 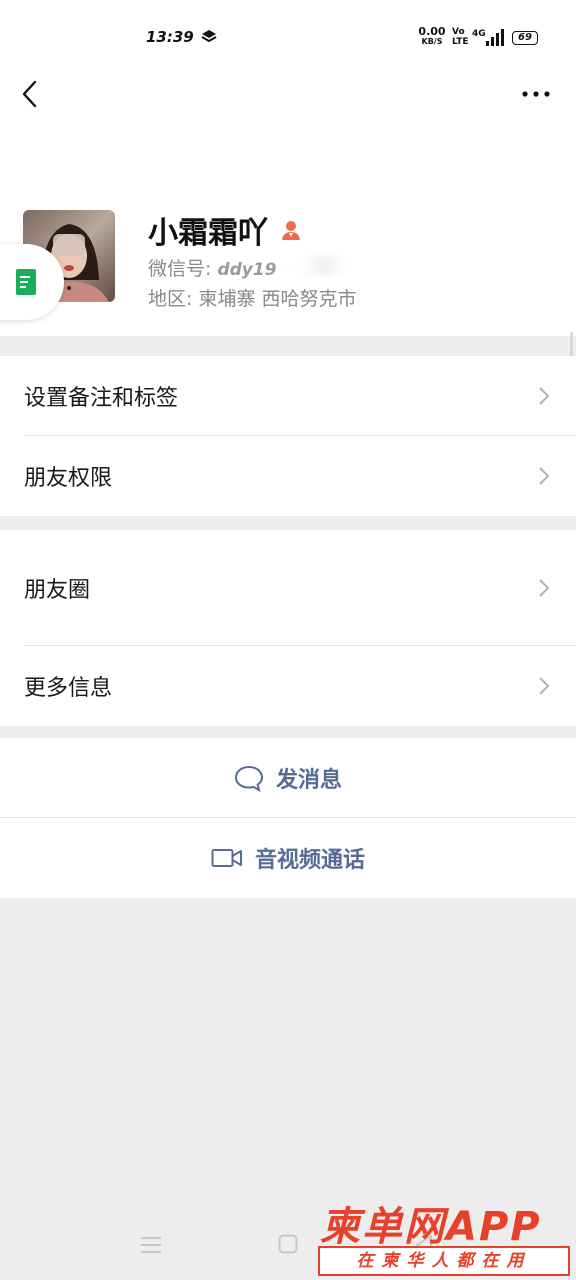 What do you see at coordinates (288, 1244) in the screenshot?
I see `home-icon` at bounding box center [288, 1244].